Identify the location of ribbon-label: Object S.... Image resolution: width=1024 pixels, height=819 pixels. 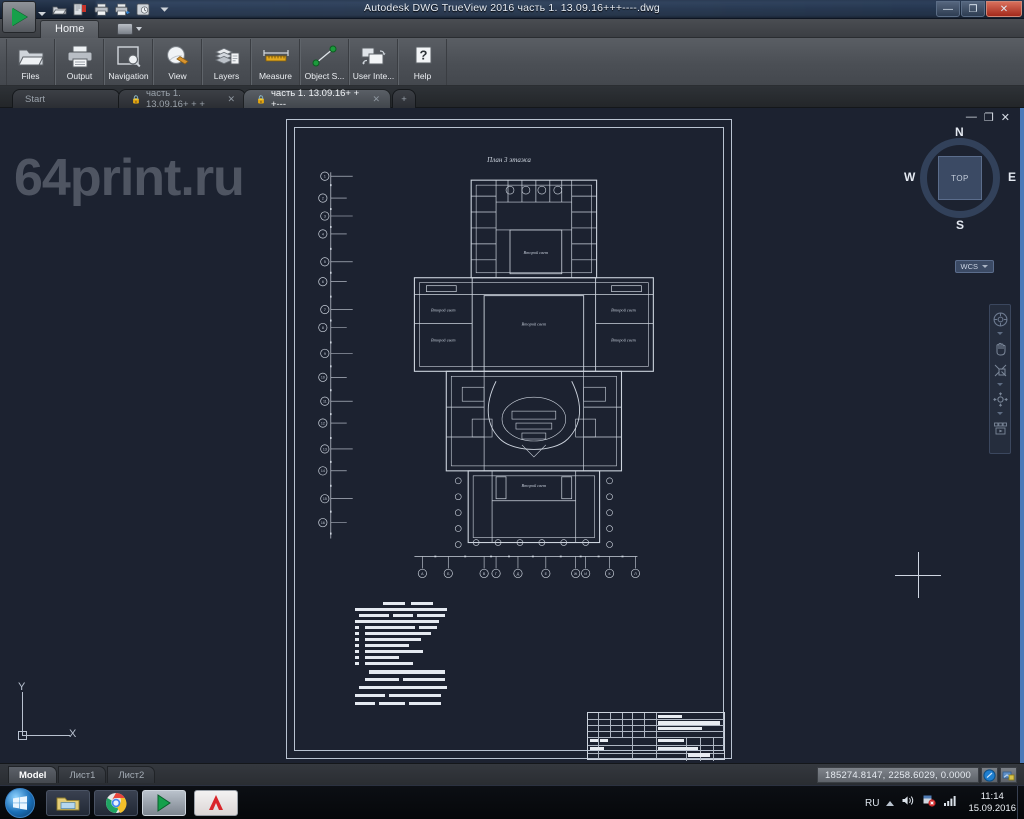
(324, 76).